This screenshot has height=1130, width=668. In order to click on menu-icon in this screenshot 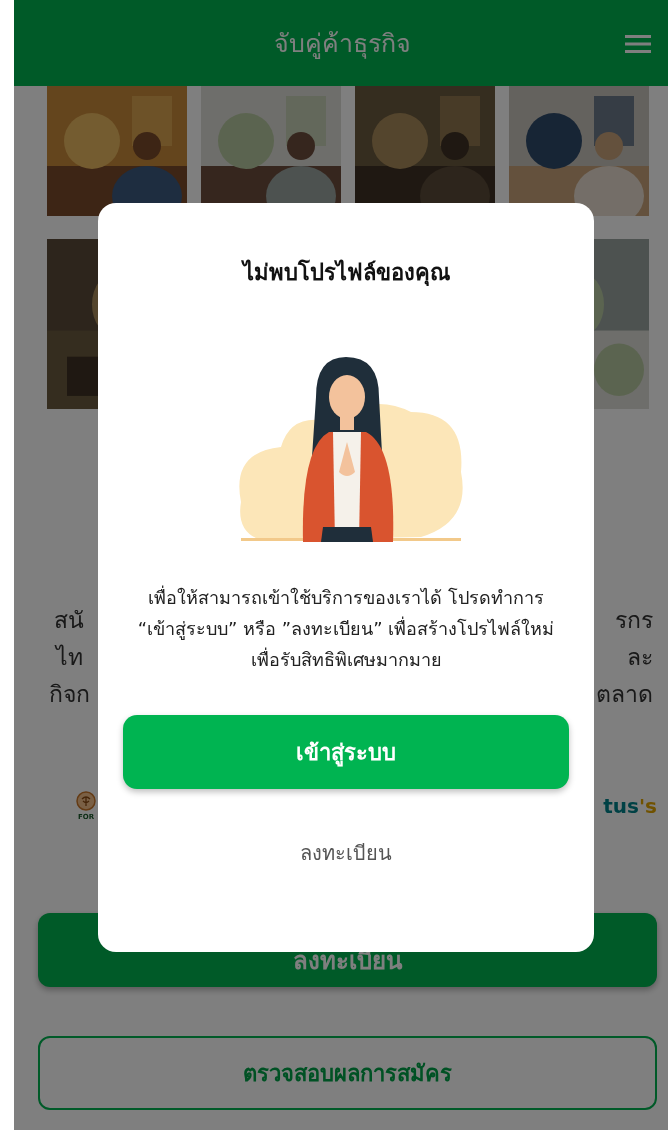, I will do `click(638, 44)`.